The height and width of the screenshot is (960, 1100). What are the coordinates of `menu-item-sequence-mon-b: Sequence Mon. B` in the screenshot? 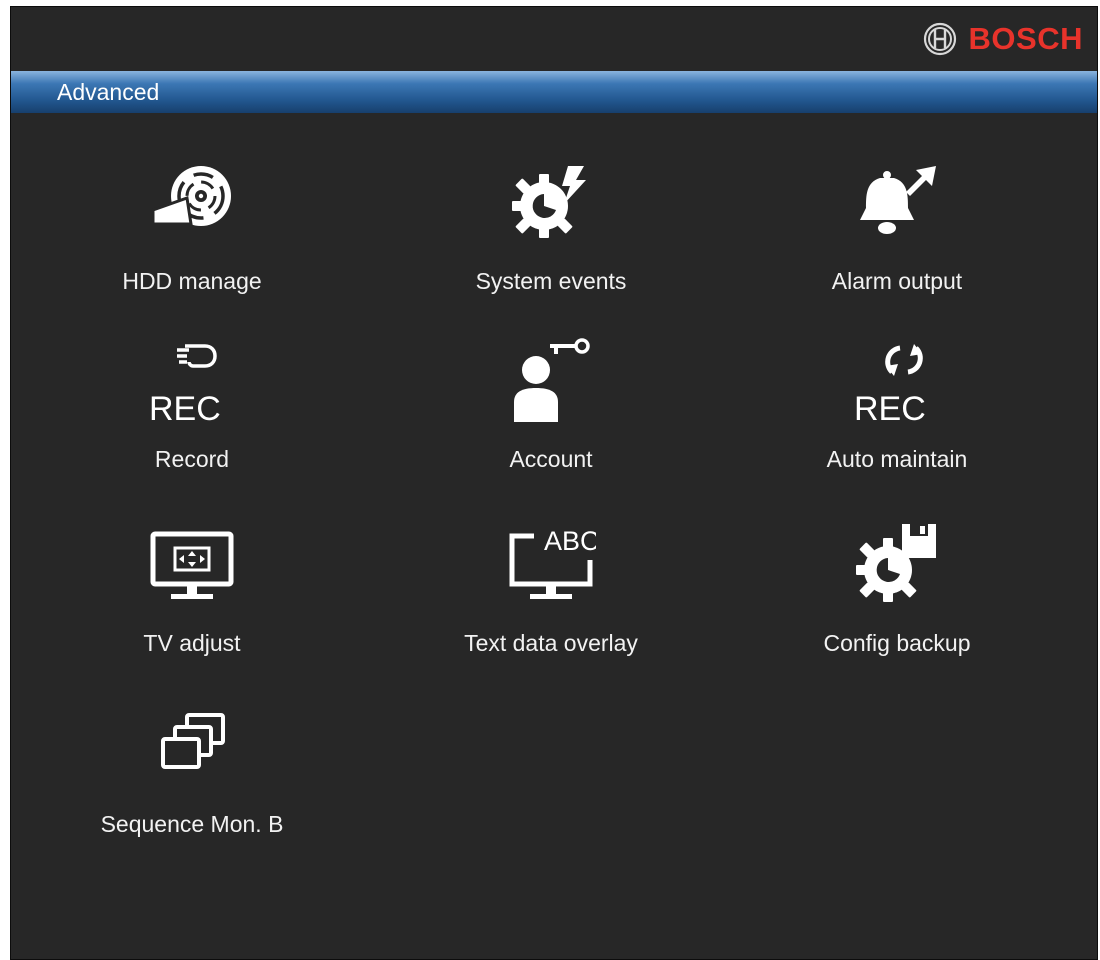 It's located at (192, 746).